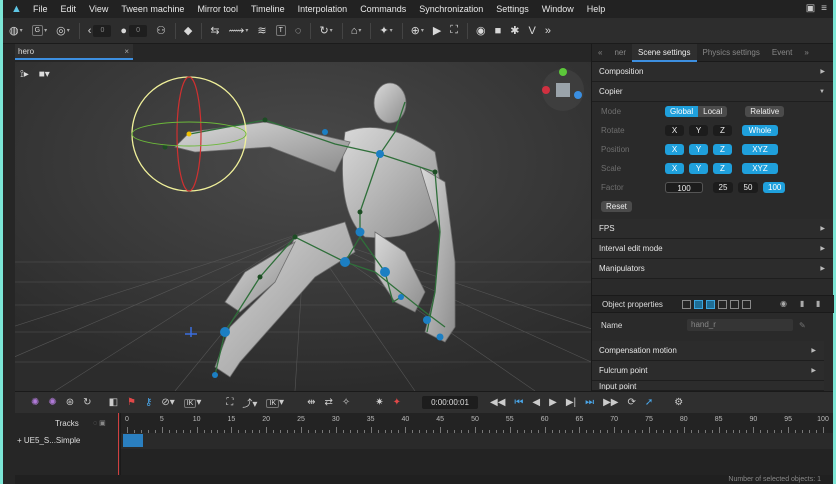  What do you see at coordinates (70, 402) in the screenshot?
I see `sync-icon: ⊛` at bounding box center [70, 402].